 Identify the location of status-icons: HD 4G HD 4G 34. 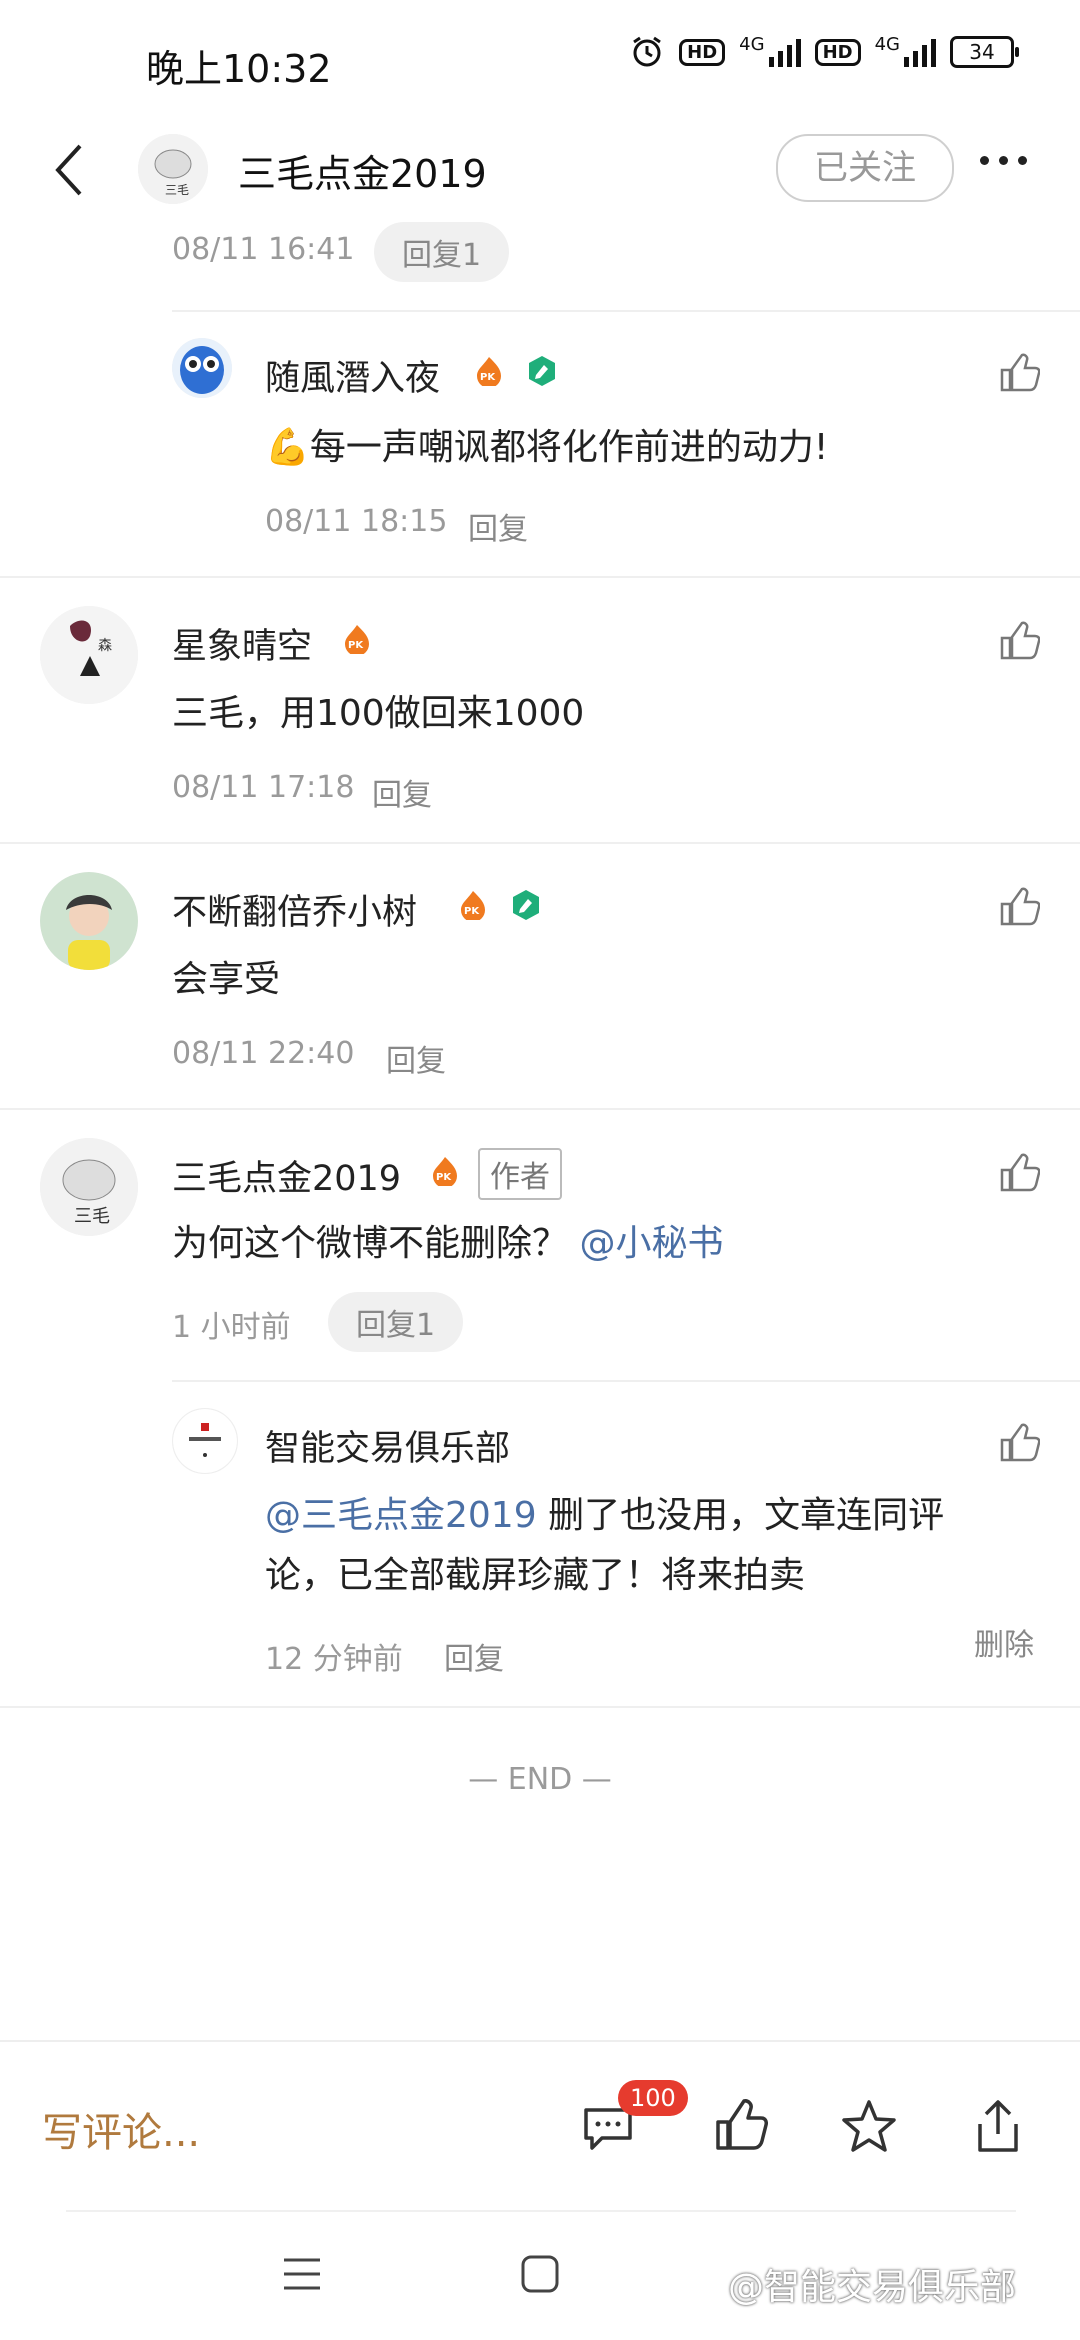
(824, 52).